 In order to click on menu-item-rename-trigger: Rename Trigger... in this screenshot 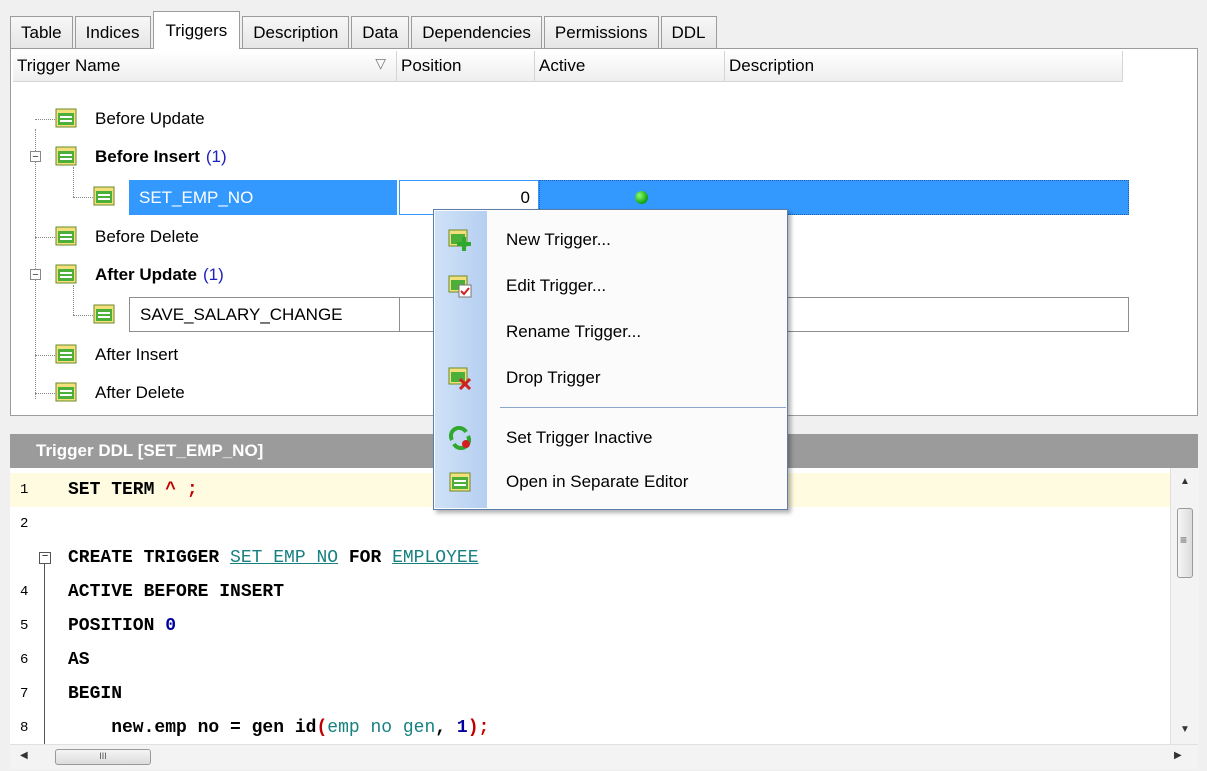, I will do `click(610, 332)`.